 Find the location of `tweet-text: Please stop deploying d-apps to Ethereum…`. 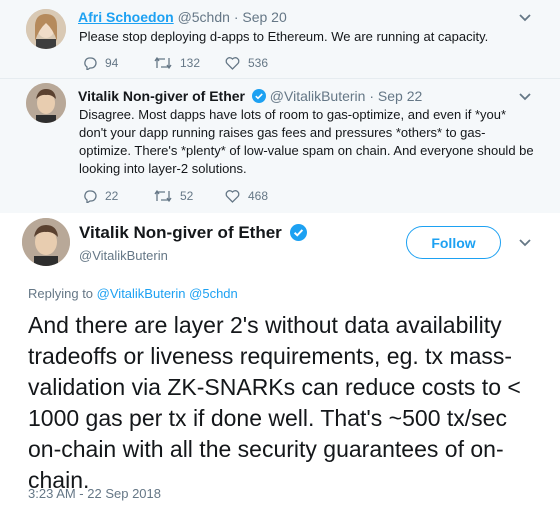

tweet-text: Please stop deploying d-apps to Ethereum… is located at coordinates (284, 36).